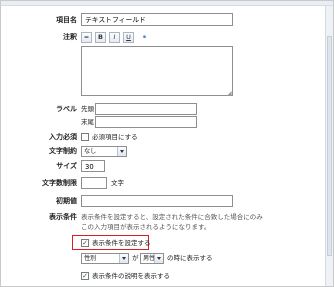  Describe the element at coordinates (117, 183) in the screenshot. I see `char-count-unit: 文字` at that location.